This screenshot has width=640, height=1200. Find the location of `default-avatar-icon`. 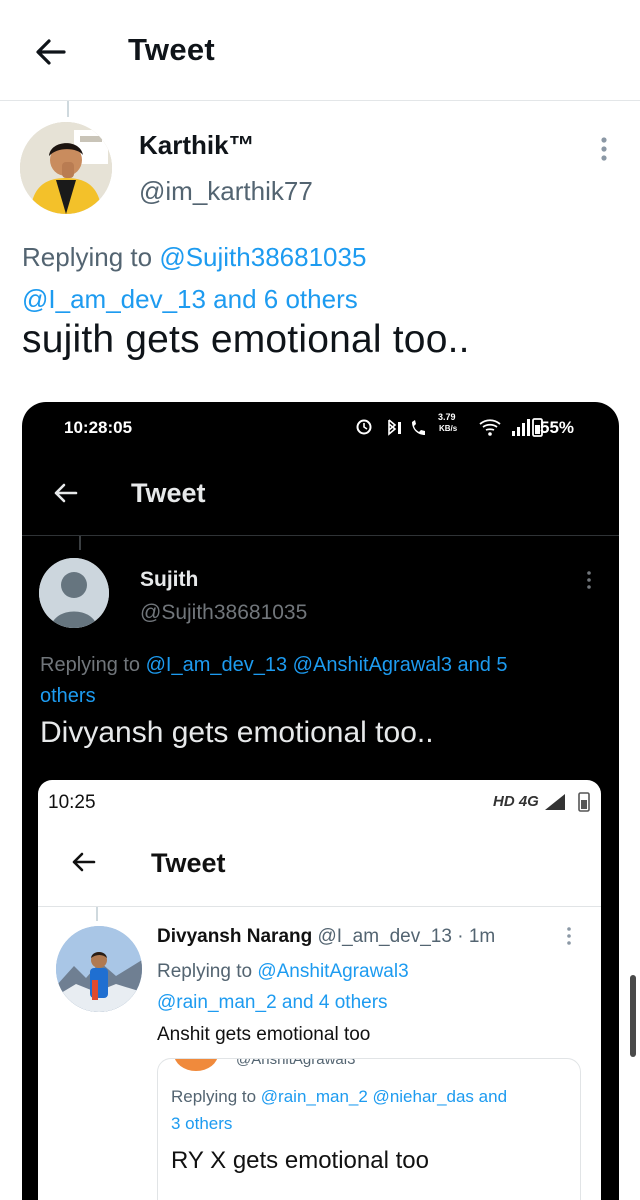

default-avatar-icon is located at coordinates (74, 593).